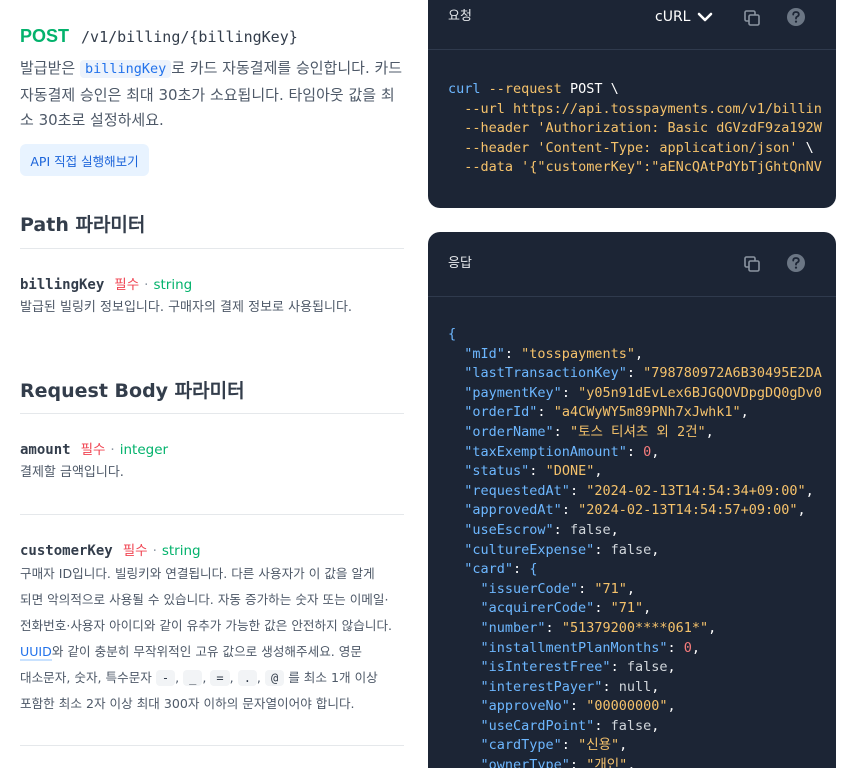 Image resolution: width=851 pixels, height=768 pixels. I want to click on json-line: "card": {, so click(642, 570).